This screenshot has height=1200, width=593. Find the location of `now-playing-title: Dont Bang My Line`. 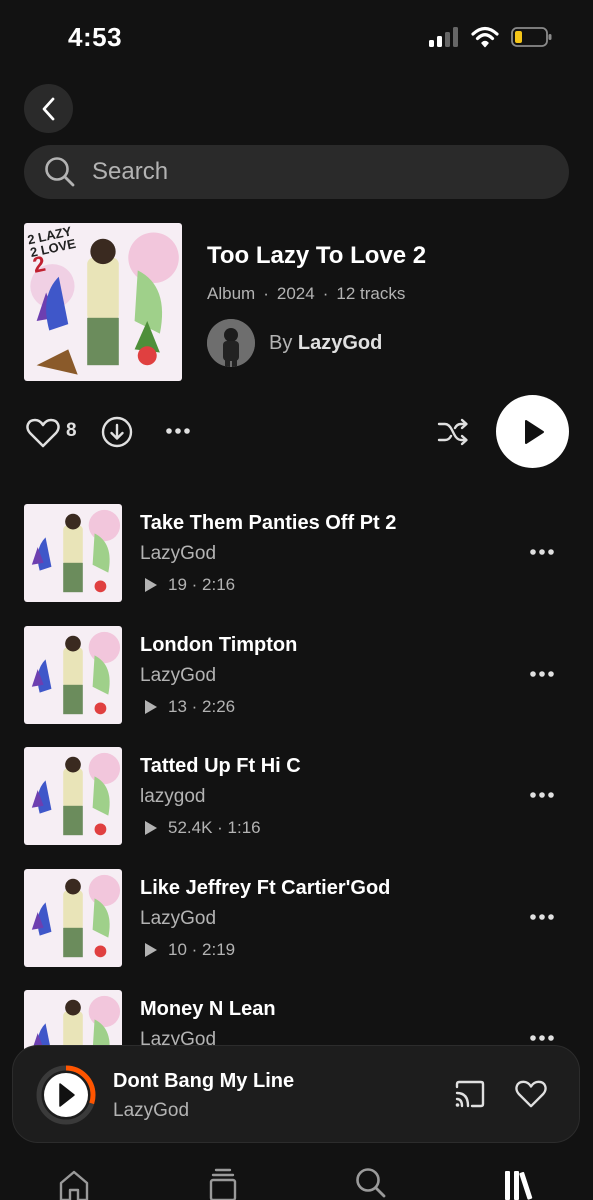

now-playing-title: Dont Bang My Line is located at coordinates (204, 1081).